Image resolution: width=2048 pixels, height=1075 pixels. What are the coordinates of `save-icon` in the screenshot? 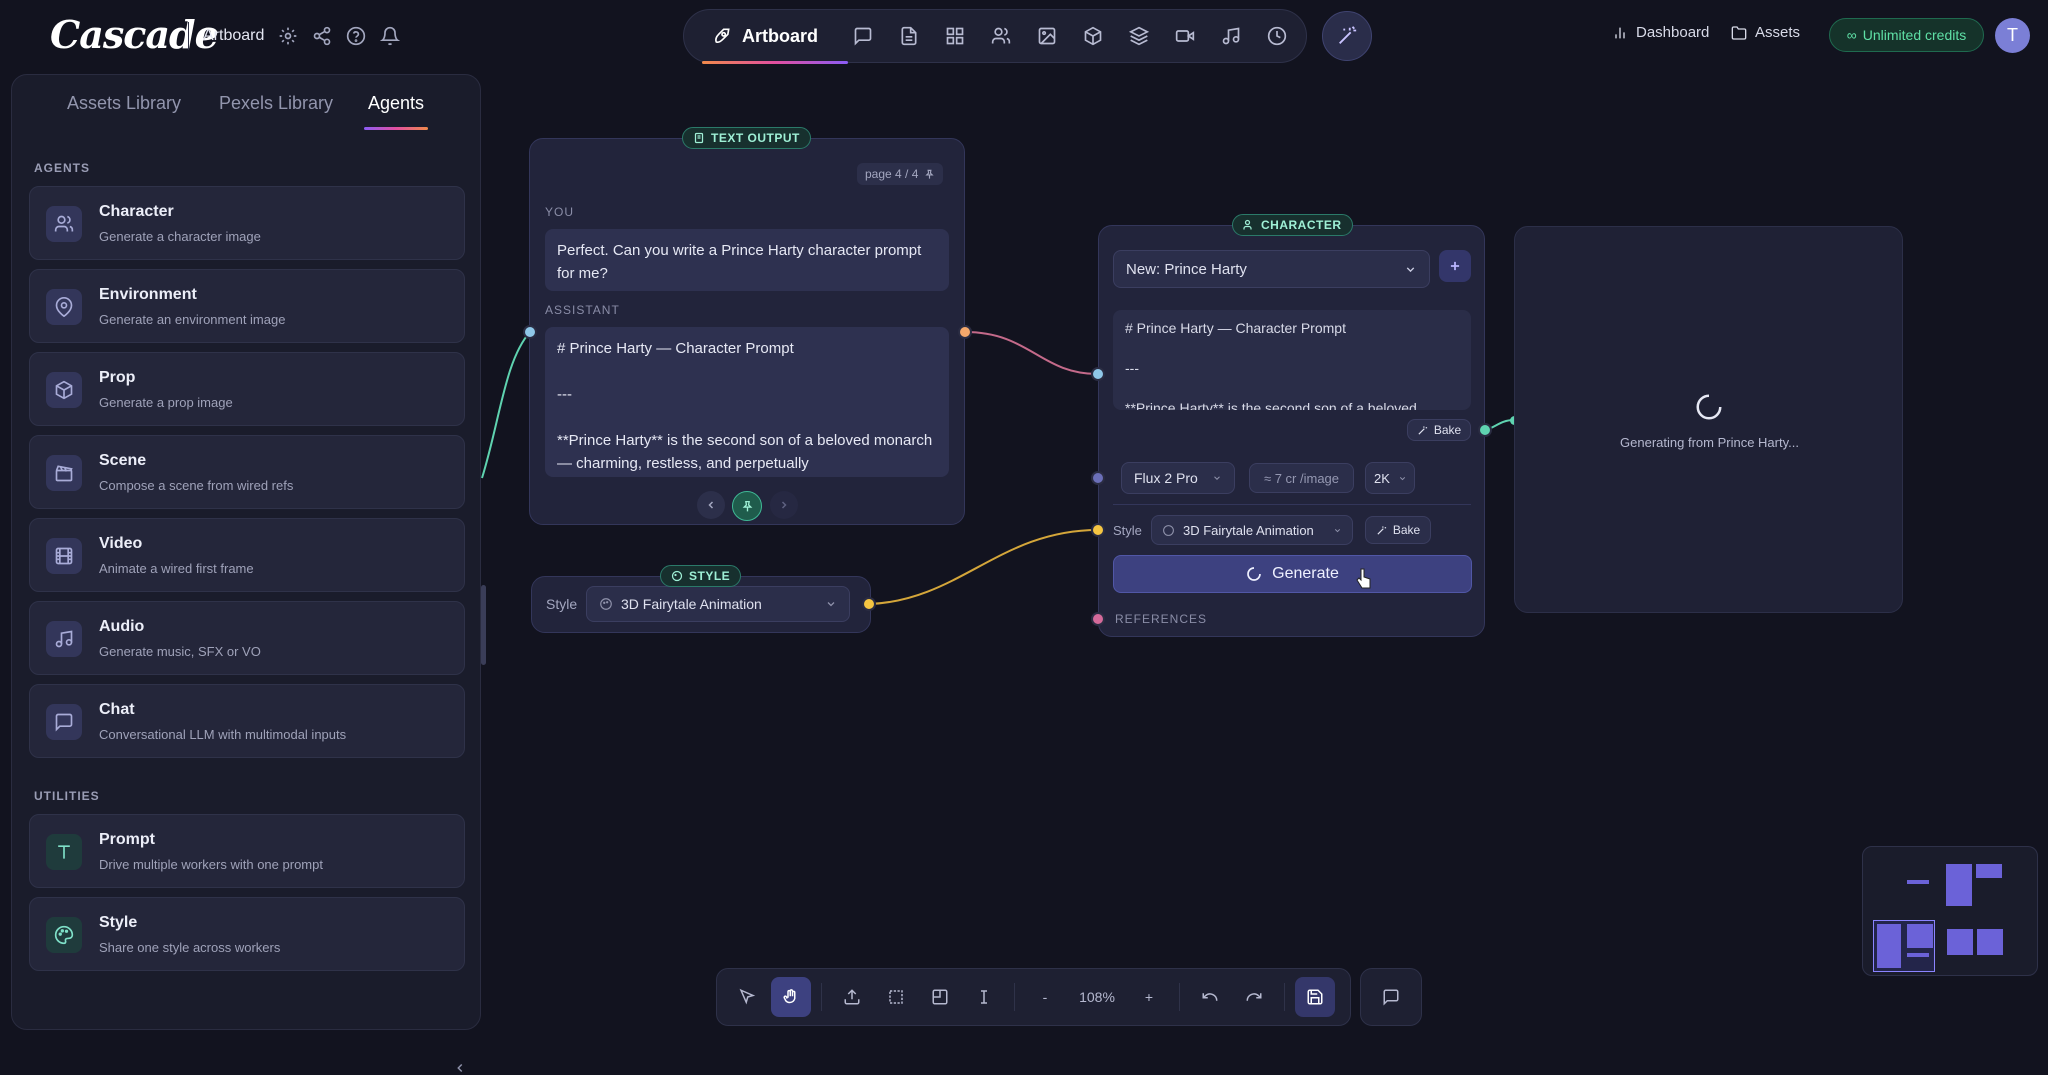 It's located at (1315, 997).